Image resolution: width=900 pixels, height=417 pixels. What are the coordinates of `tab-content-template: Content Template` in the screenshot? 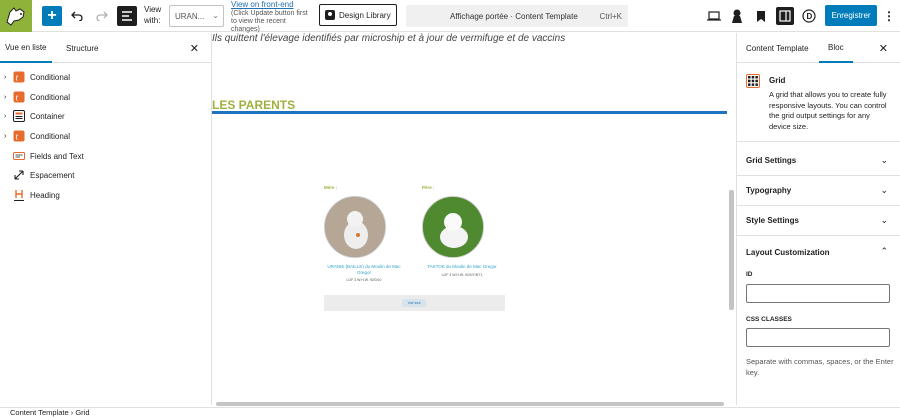 It's located at (777, 48).